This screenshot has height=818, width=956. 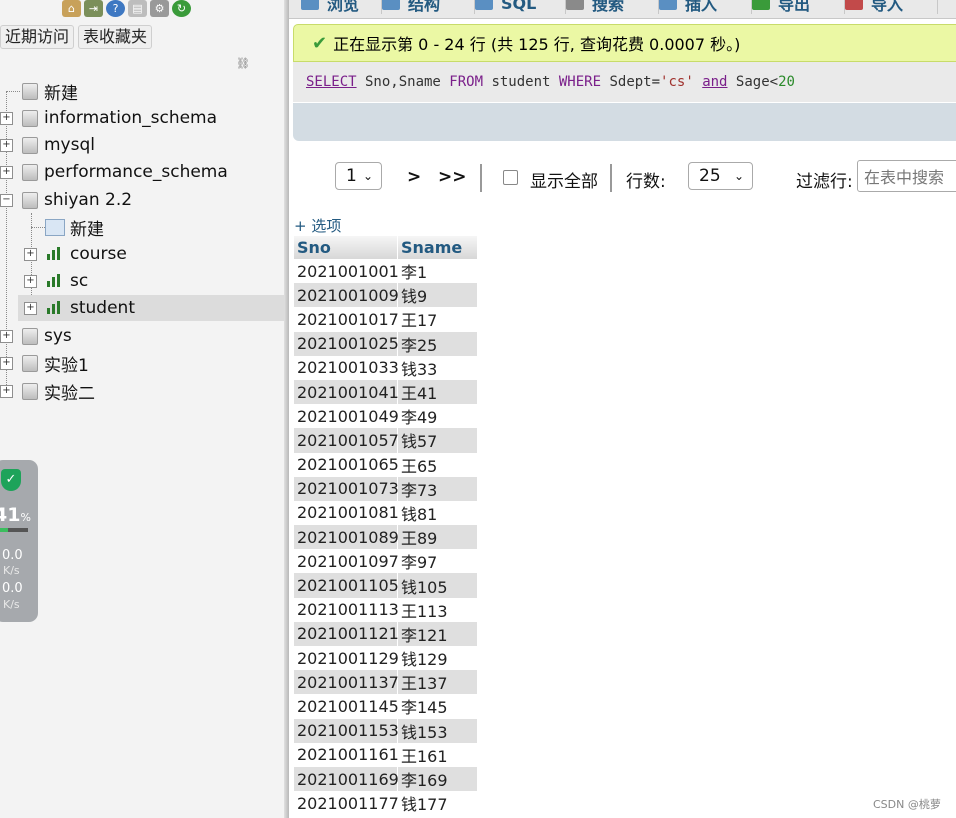 I want to click on table-row: 2021001073 李73, so click(x=385, y=488).